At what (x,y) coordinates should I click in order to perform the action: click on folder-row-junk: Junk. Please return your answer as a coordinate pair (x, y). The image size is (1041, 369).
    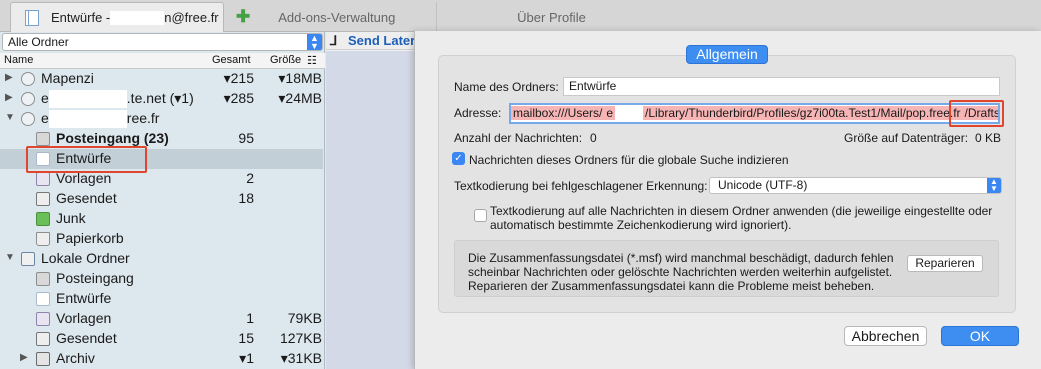
    Looking at the image, I should click on (161, 219).